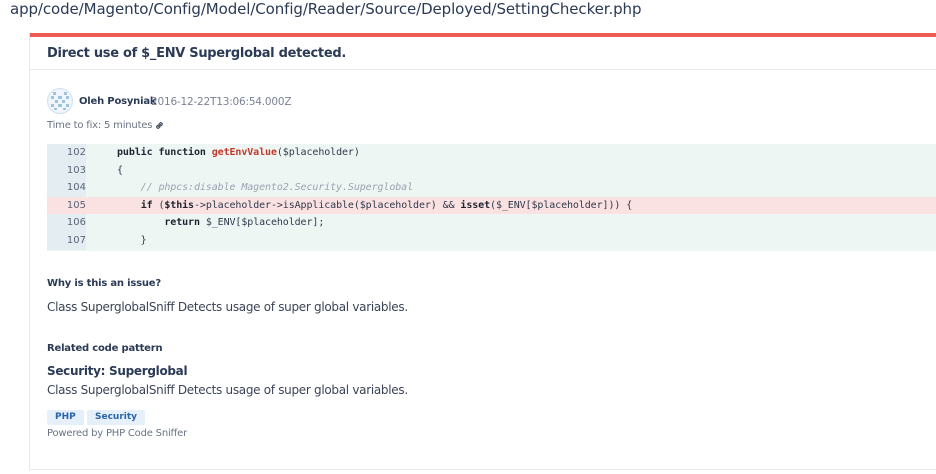 This screenshot has width=936, height=474. I want to click on line-number: 107, so click(66, 241).